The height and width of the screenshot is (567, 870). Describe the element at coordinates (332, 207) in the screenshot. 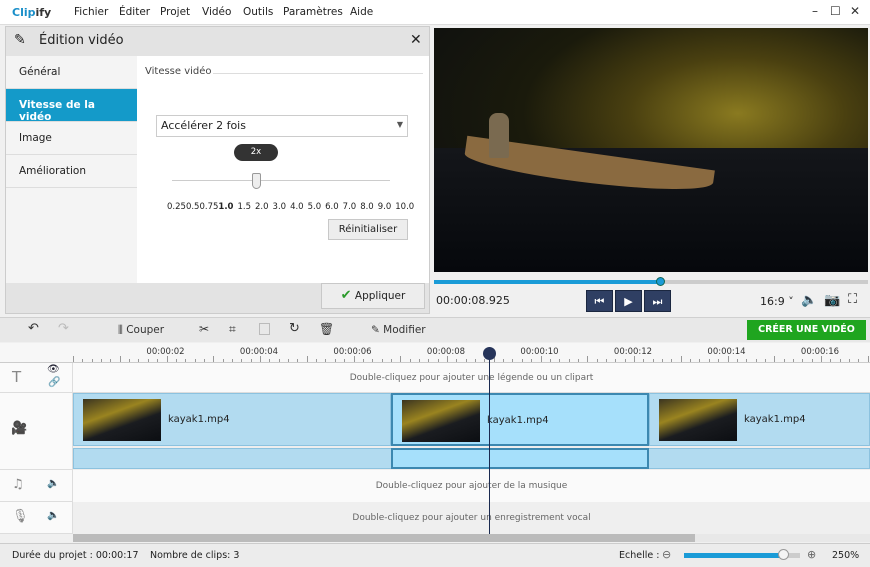

I see `speed-tick: 6.0` at that location.